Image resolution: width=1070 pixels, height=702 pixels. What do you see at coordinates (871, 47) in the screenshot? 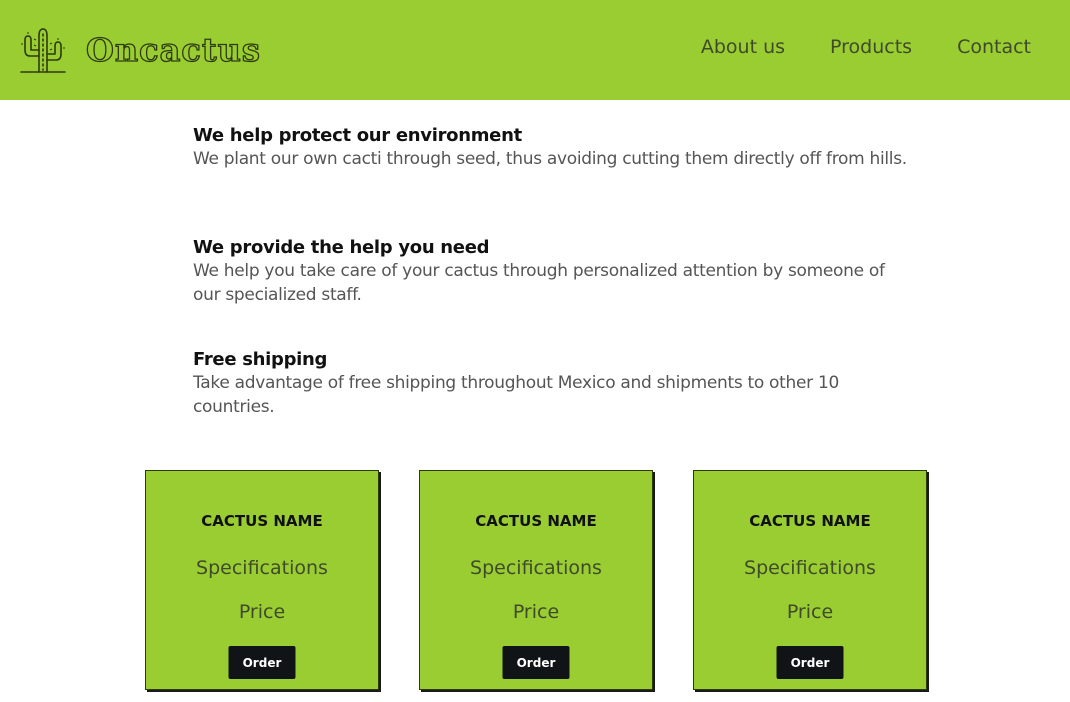
I see `nav-products: Products` at bounding box center [871, 47].